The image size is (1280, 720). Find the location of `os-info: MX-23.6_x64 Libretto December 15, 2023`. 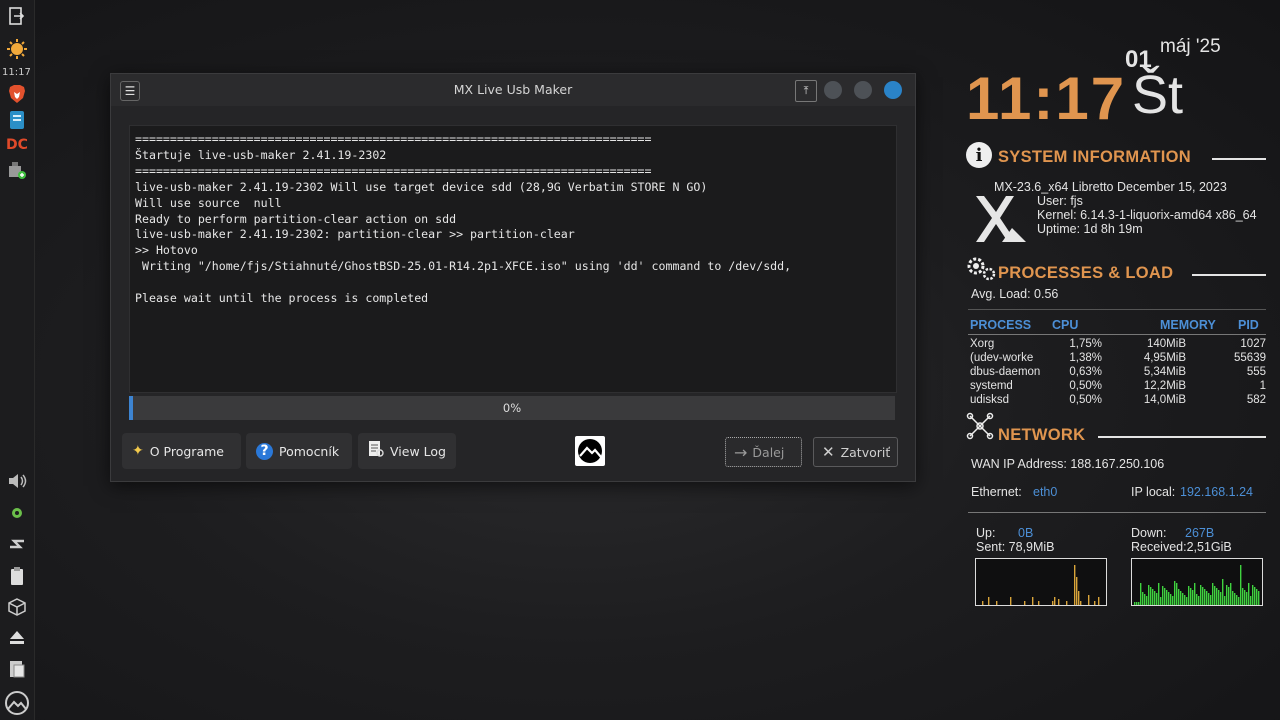

os-info: MX-23.6_x64 Libretto December 15, 2023 is located at coordinates (1110, 187).